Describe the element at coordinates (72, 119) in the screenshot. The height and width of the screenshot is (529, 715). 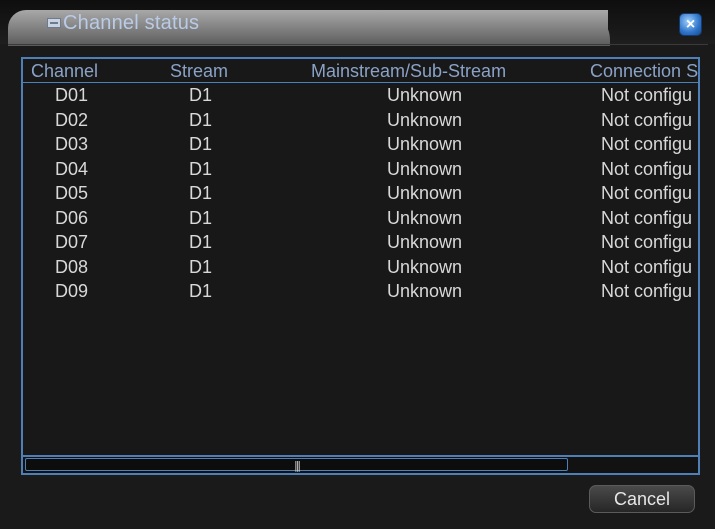
I see `cell-channel: D02` at that location.